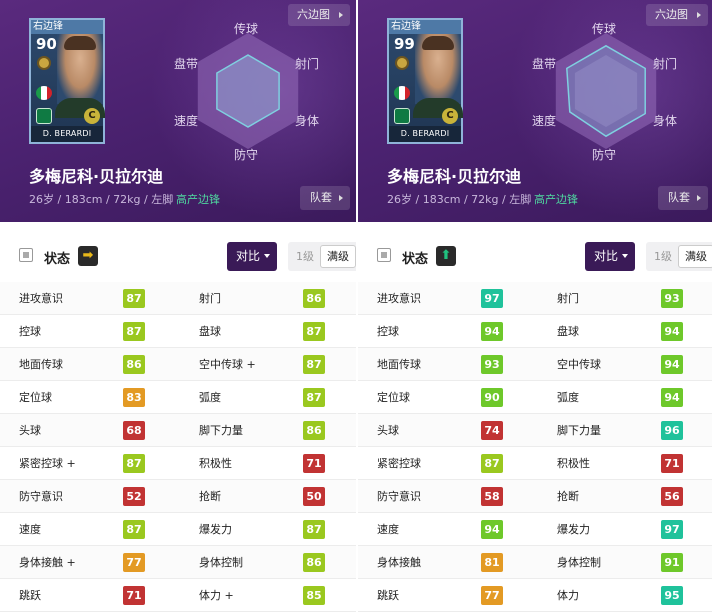 The image size is (712, 616). What do you see at coordinates (186, 64) in the screenshot?
I see `radar-label-dribbling: 盘带` at bounding box center [186, 64].